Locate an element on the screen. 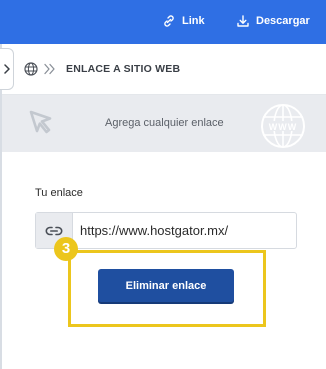  top-toolbar: Link Descargar is located at coordinates (163, 22).